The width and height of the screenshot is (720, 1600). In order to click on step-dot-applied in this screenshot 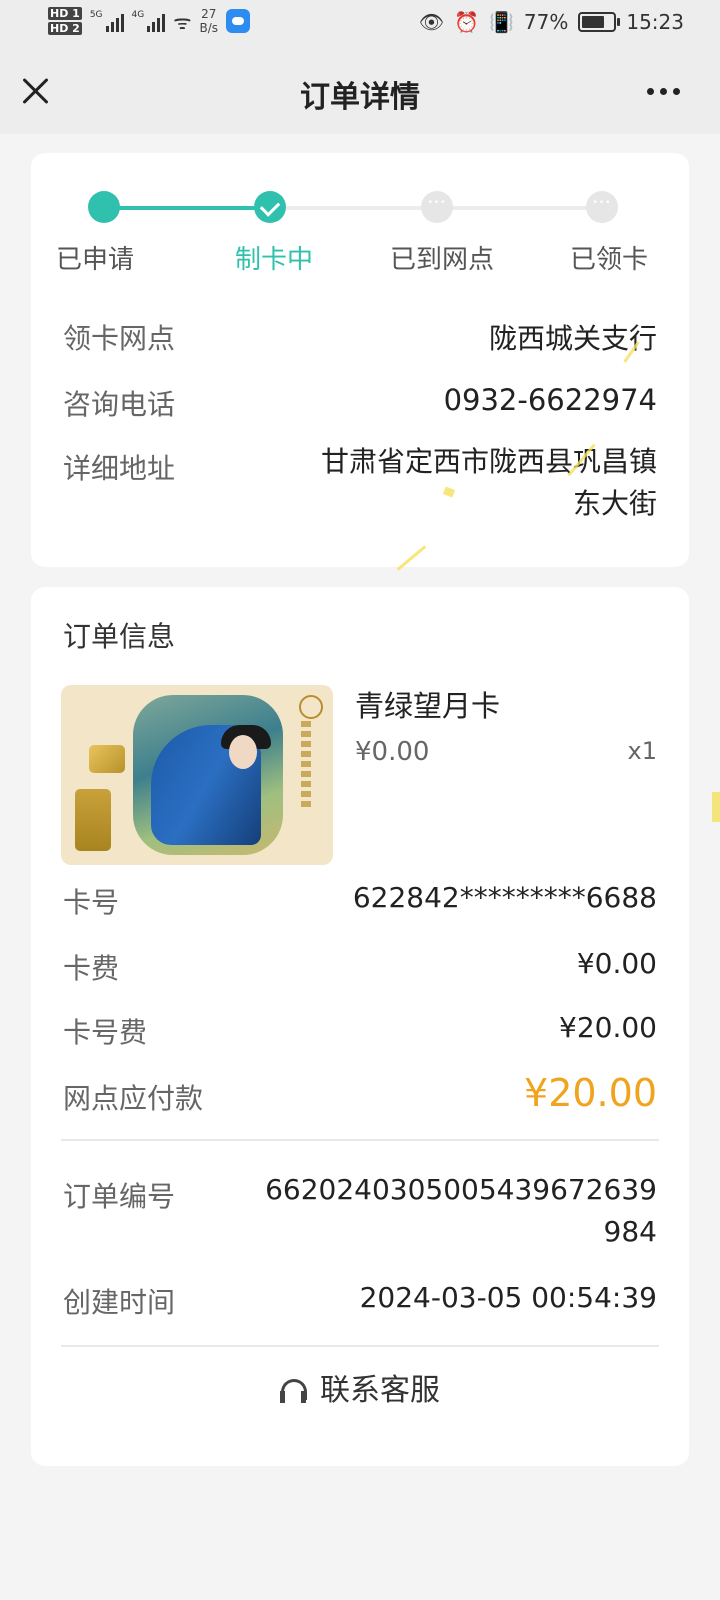, I will do `click(104, 207)`.